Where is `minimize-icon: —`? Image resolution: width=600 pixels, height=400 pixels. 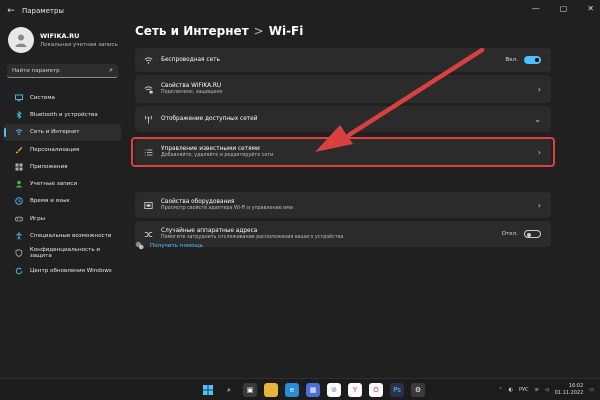 minimize-icon: — is located at coordinates (536, 8).